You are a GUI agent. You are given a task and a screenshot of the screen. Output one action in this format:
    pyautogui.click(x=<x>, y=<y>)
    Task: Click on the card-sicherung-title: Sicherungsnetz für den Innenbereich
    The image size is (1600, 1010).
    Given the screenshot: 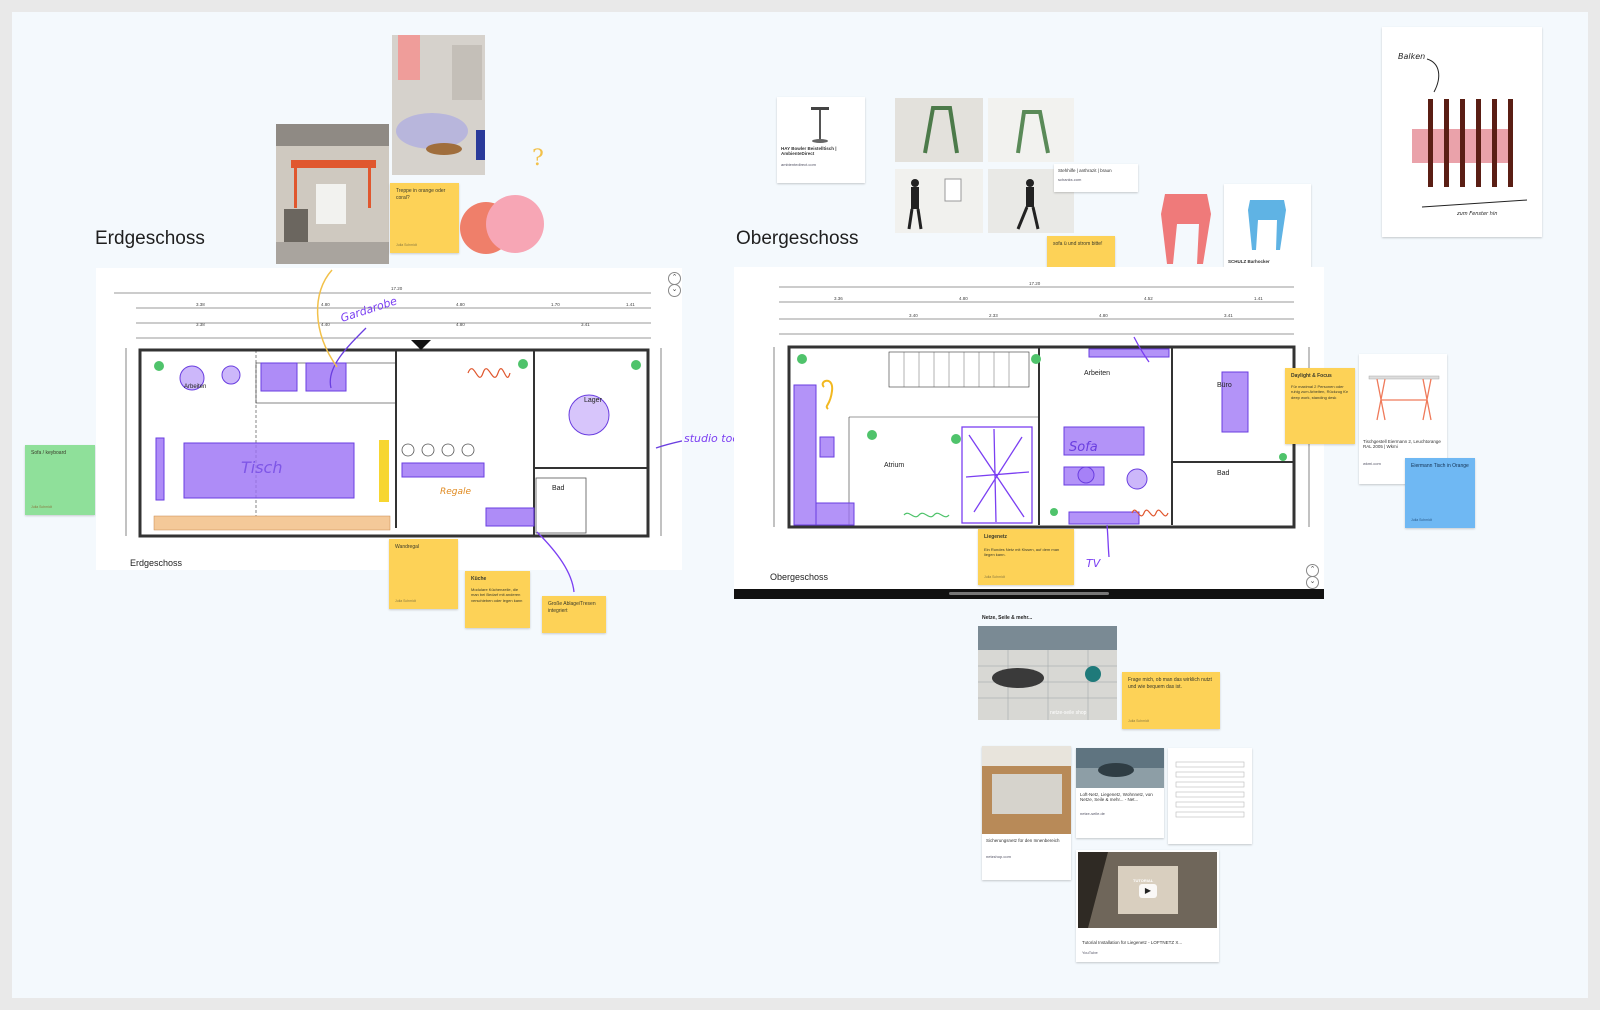 What is the action you would take?
    pyautogui.click(x=1023, y=840)
    